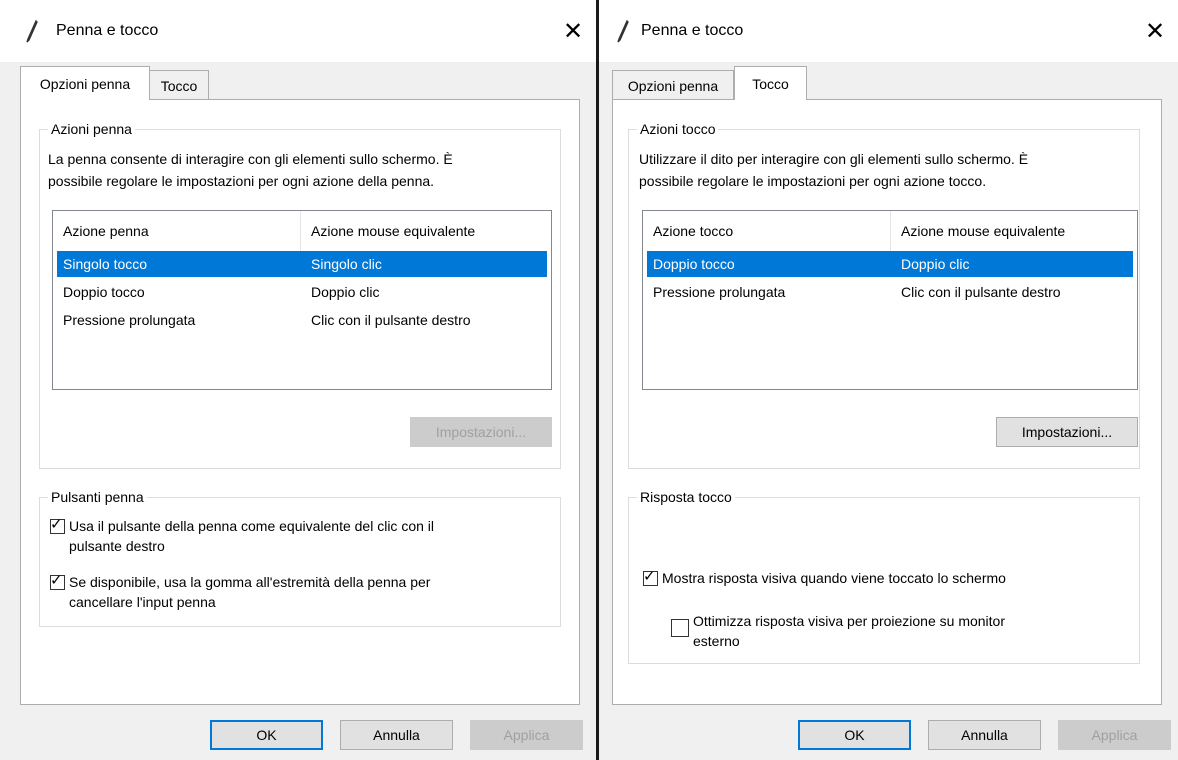  I want to click on list-header: Azione penna Azione mouse equivalente, so click(302, 231).